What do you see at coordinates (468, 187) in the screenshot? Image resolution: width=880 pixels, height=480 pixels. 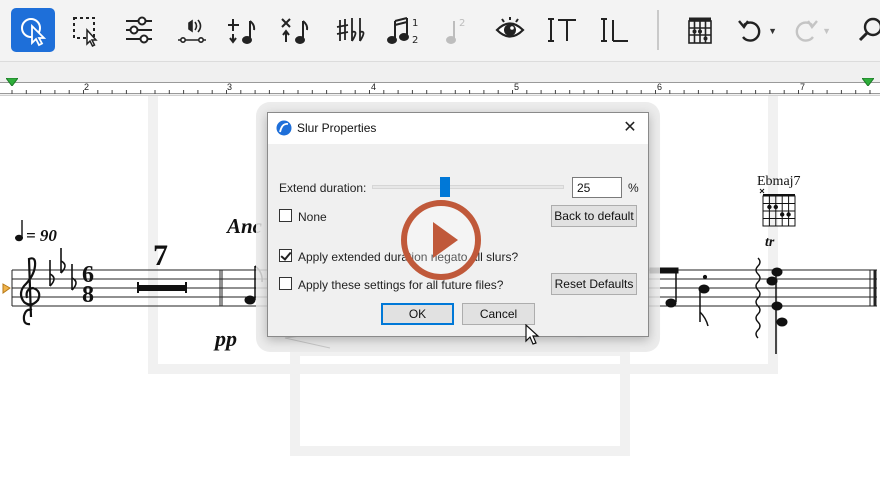 I see `extend-duration-slider-track` at bounding box center [468, 187].